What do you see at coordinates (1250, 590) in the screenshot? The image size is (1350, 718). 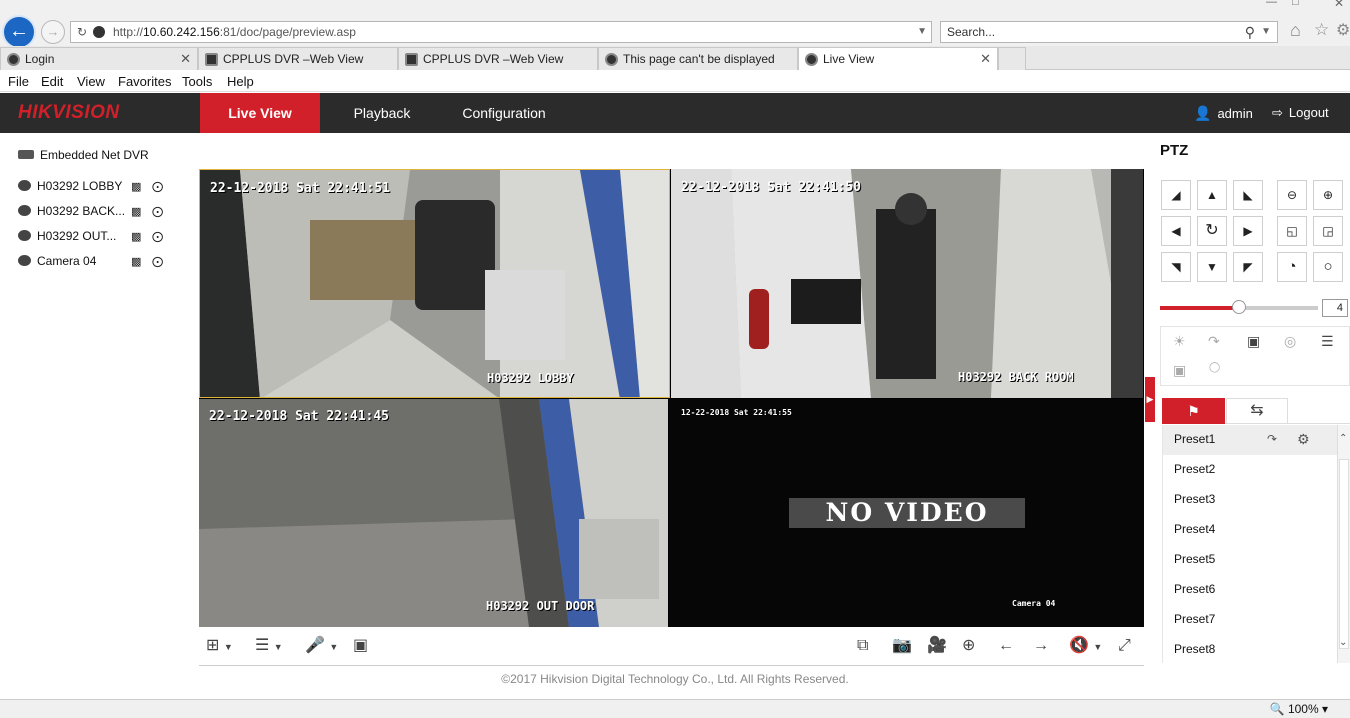 I see `preset-item: Preset6` at bounding box center [1250, 590].